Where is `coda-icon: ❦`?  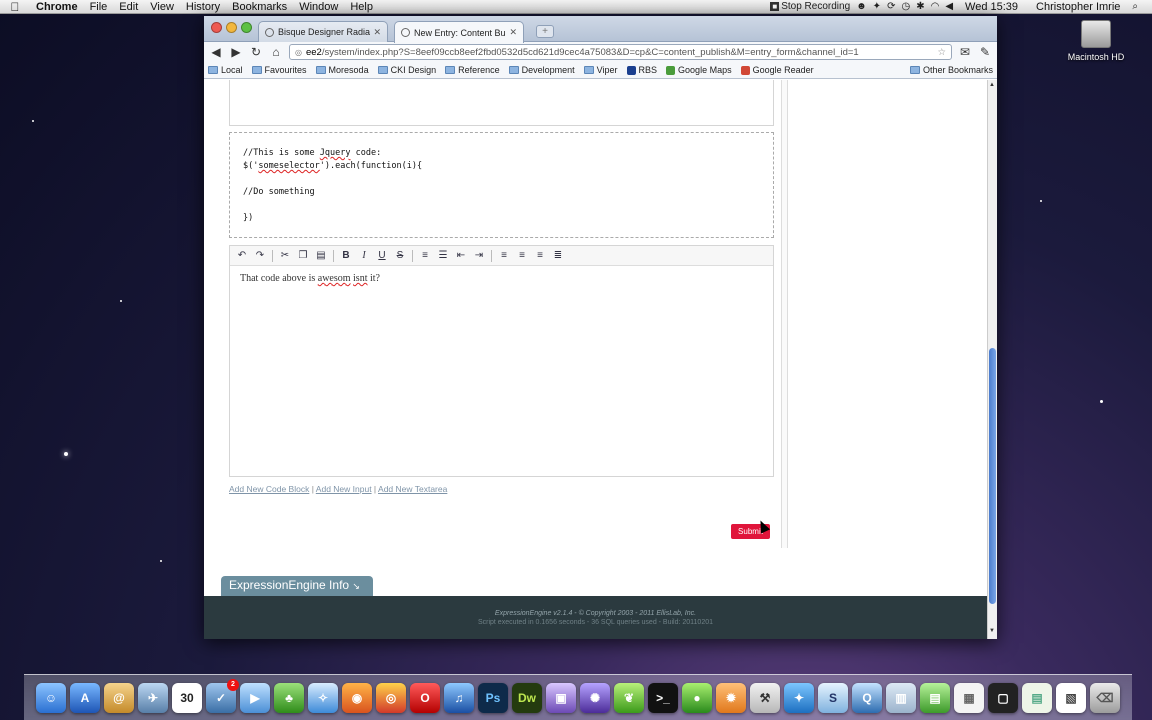
coda-icon: ❦ is located at coordinates (629, 697).